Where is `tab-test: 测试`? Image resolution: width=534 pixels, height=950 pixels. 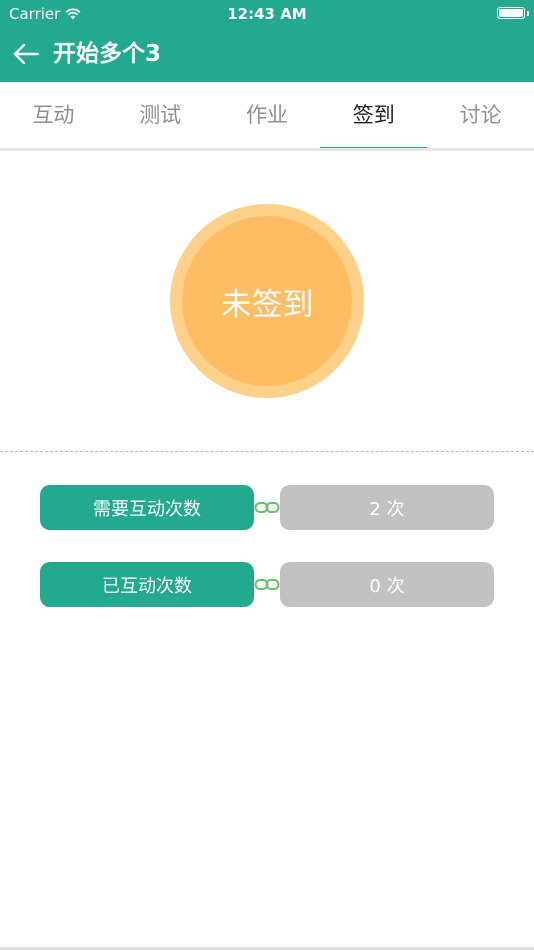
tab-test: 测试 is located at coordinates (160, 115).